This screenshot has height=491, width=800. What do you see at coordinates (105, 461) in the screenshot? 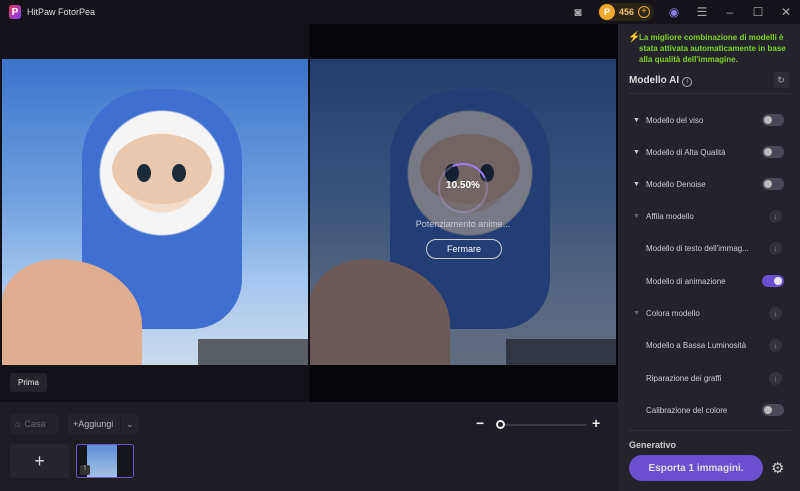
I see `image-thumbnail: !` at bounding box center [105, 461].